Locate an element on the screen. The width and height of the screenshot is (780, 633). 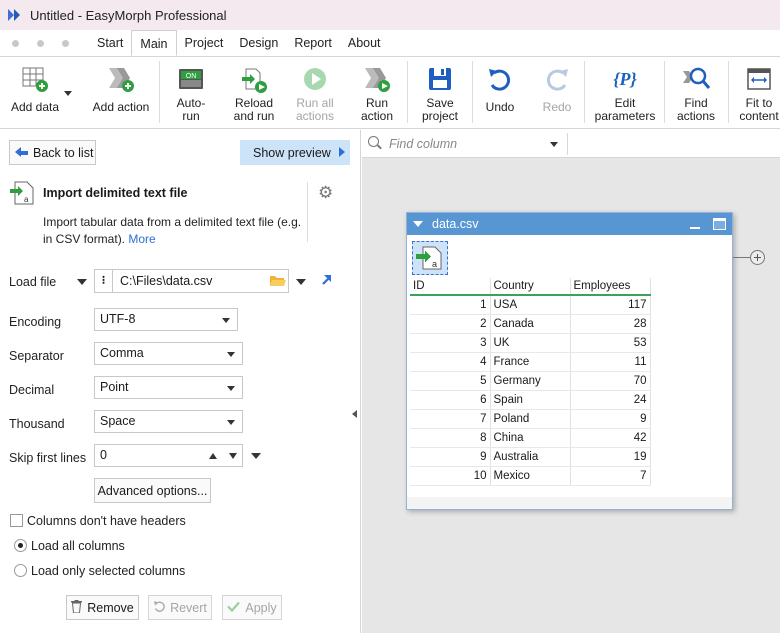
separator-select: Comma is located at coordinates (168, 353).